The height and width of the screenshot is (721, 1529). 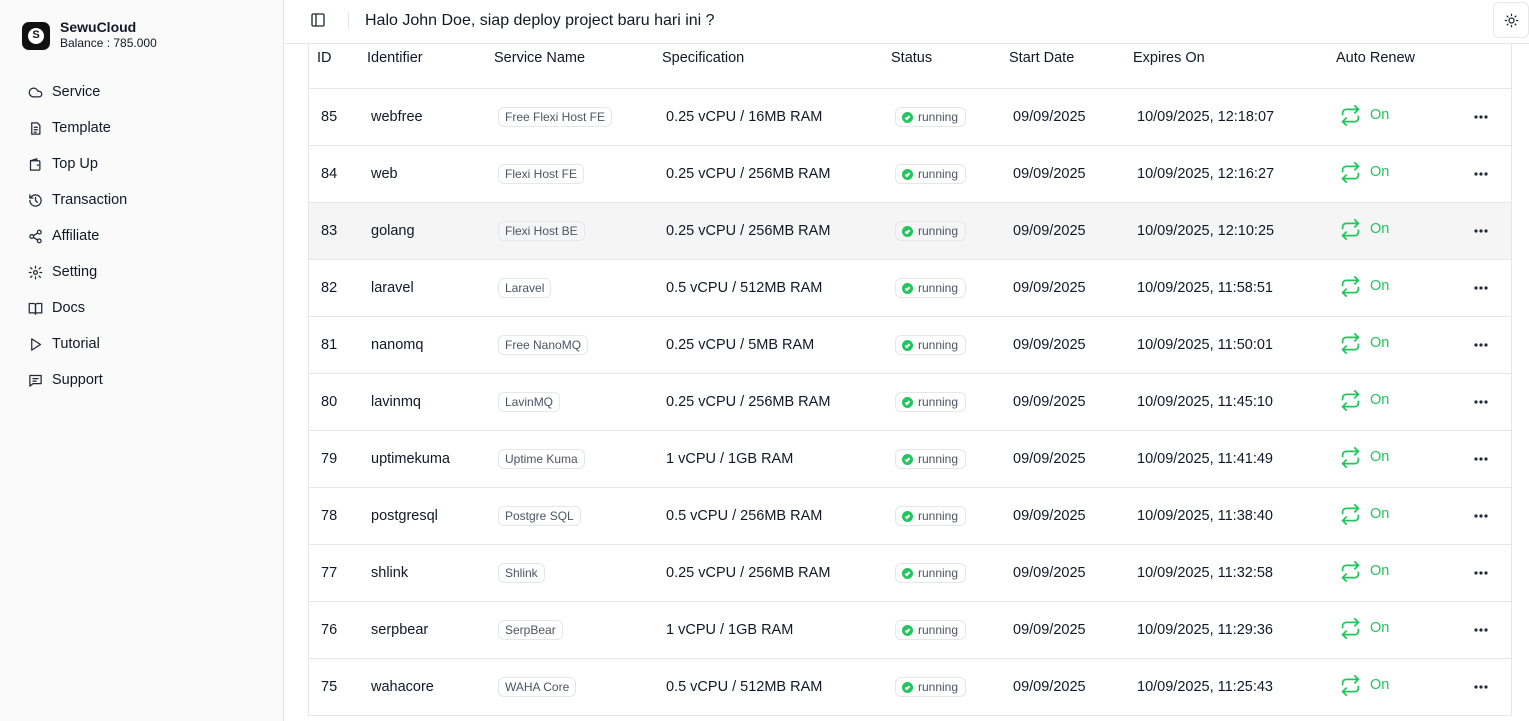 I want to click on column-header-start-date: Start Date, so click(x=1063, y=58).